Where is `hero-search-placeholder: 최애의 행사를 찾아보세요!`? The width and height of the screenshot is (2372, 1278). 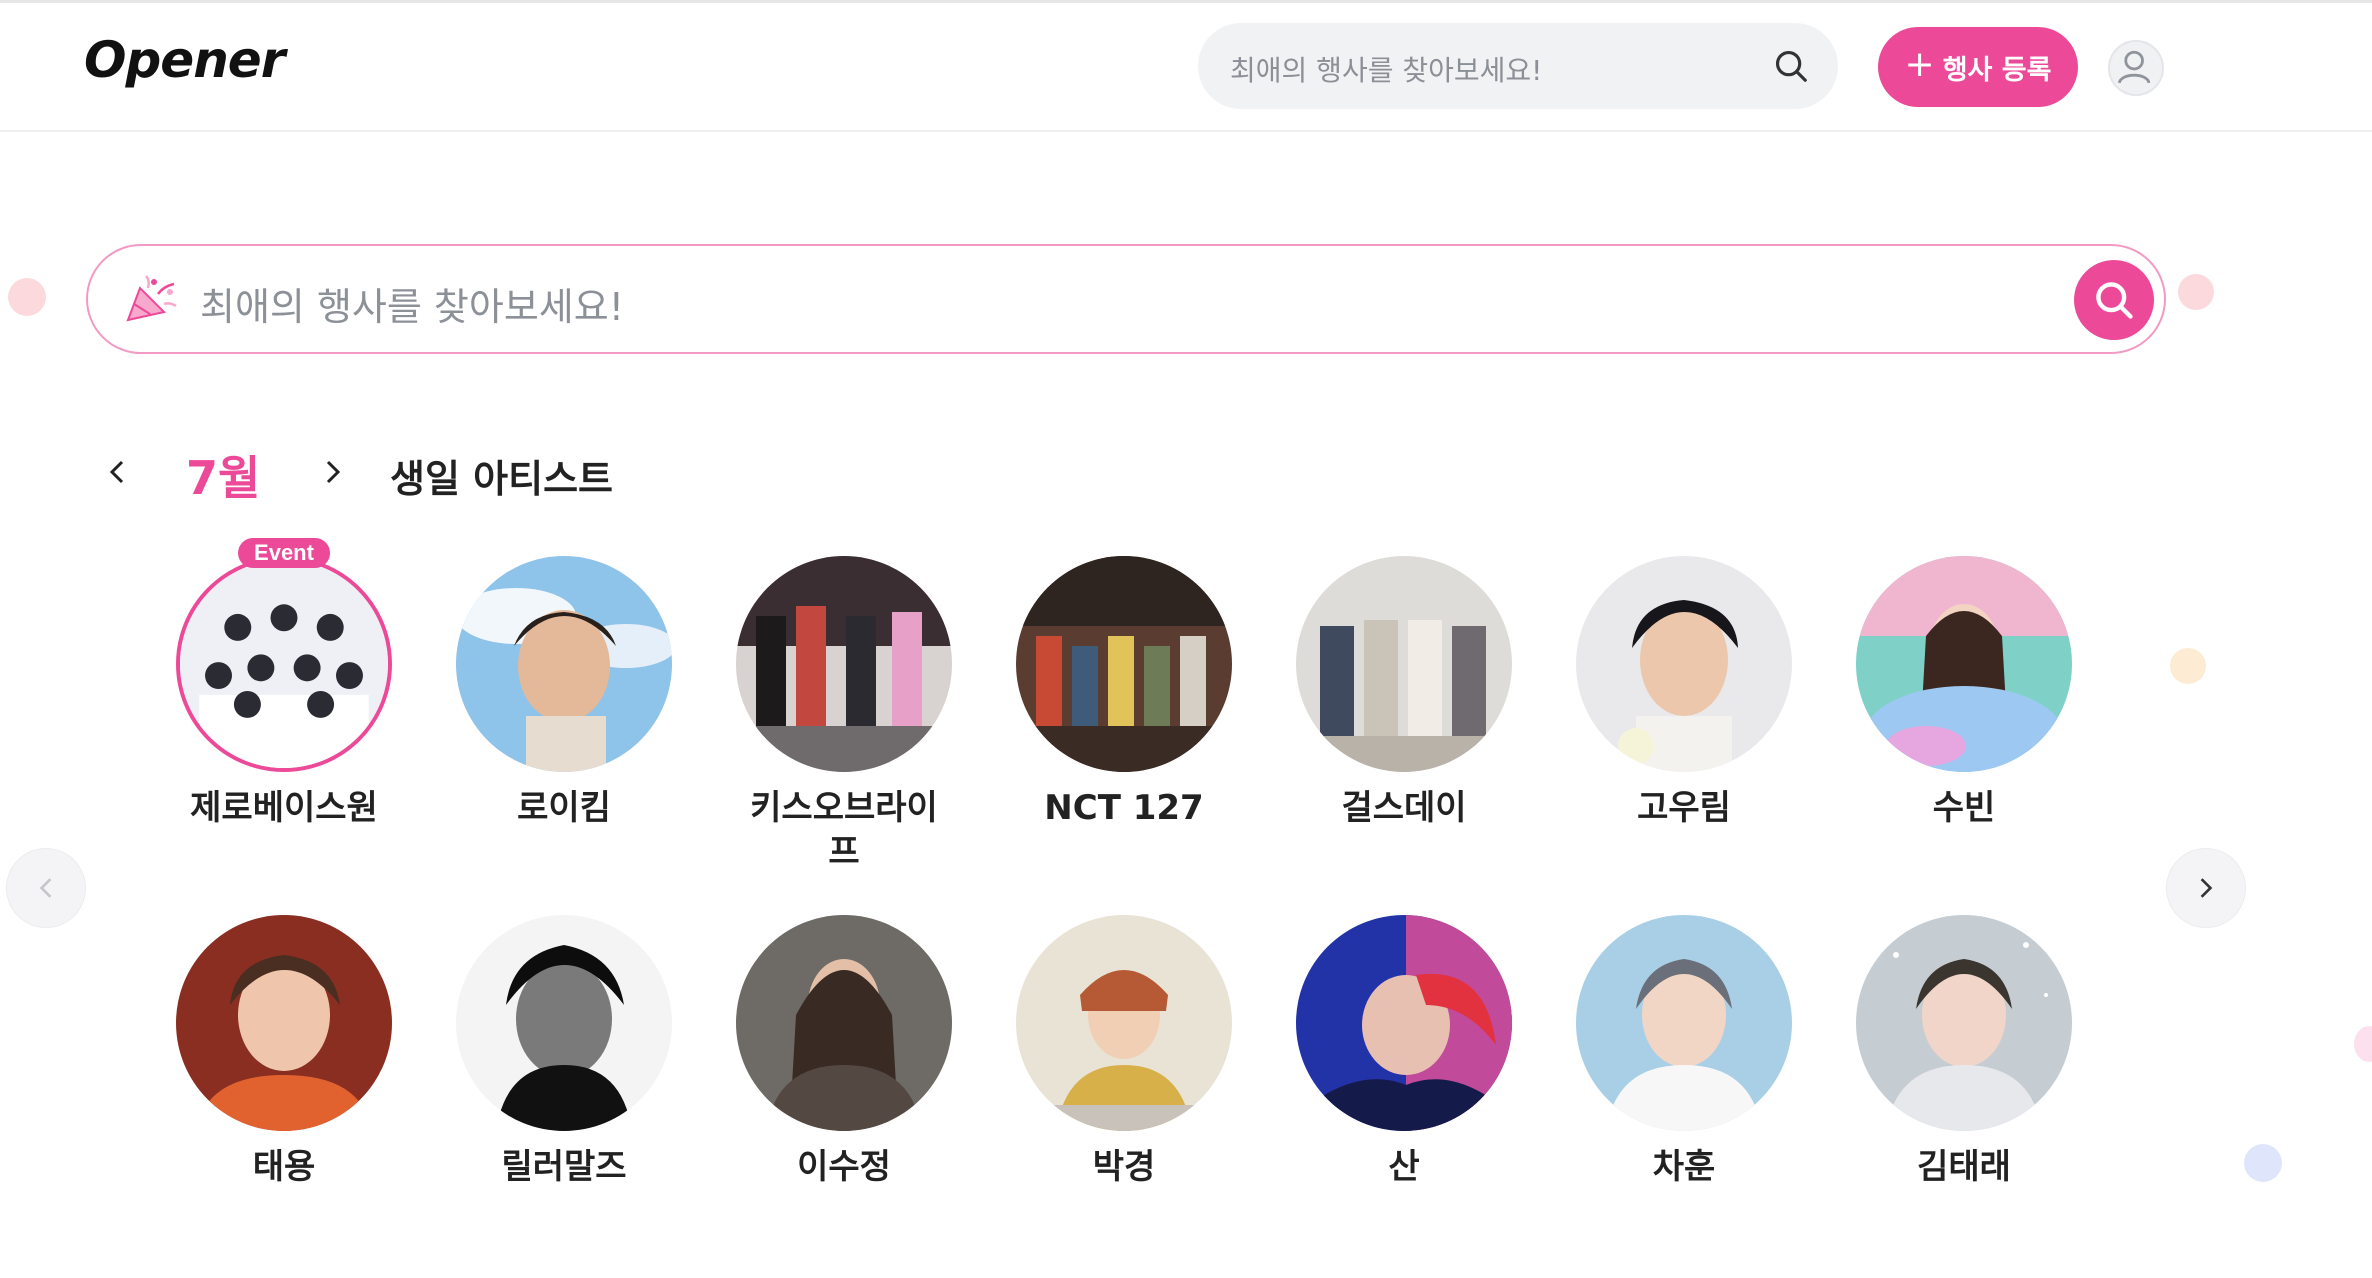
hero-search-placeholder: 최애의 행사를 찾아보세요! is located at coordinates (412, 307).